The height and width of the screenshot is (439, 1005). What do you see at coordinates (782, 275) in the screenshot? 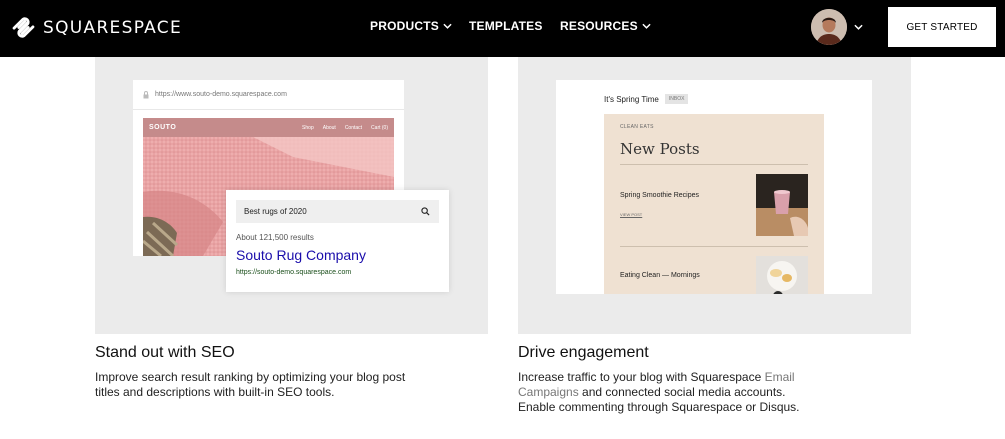
I see `breakfast-photo` at bounding box center [782, 275].